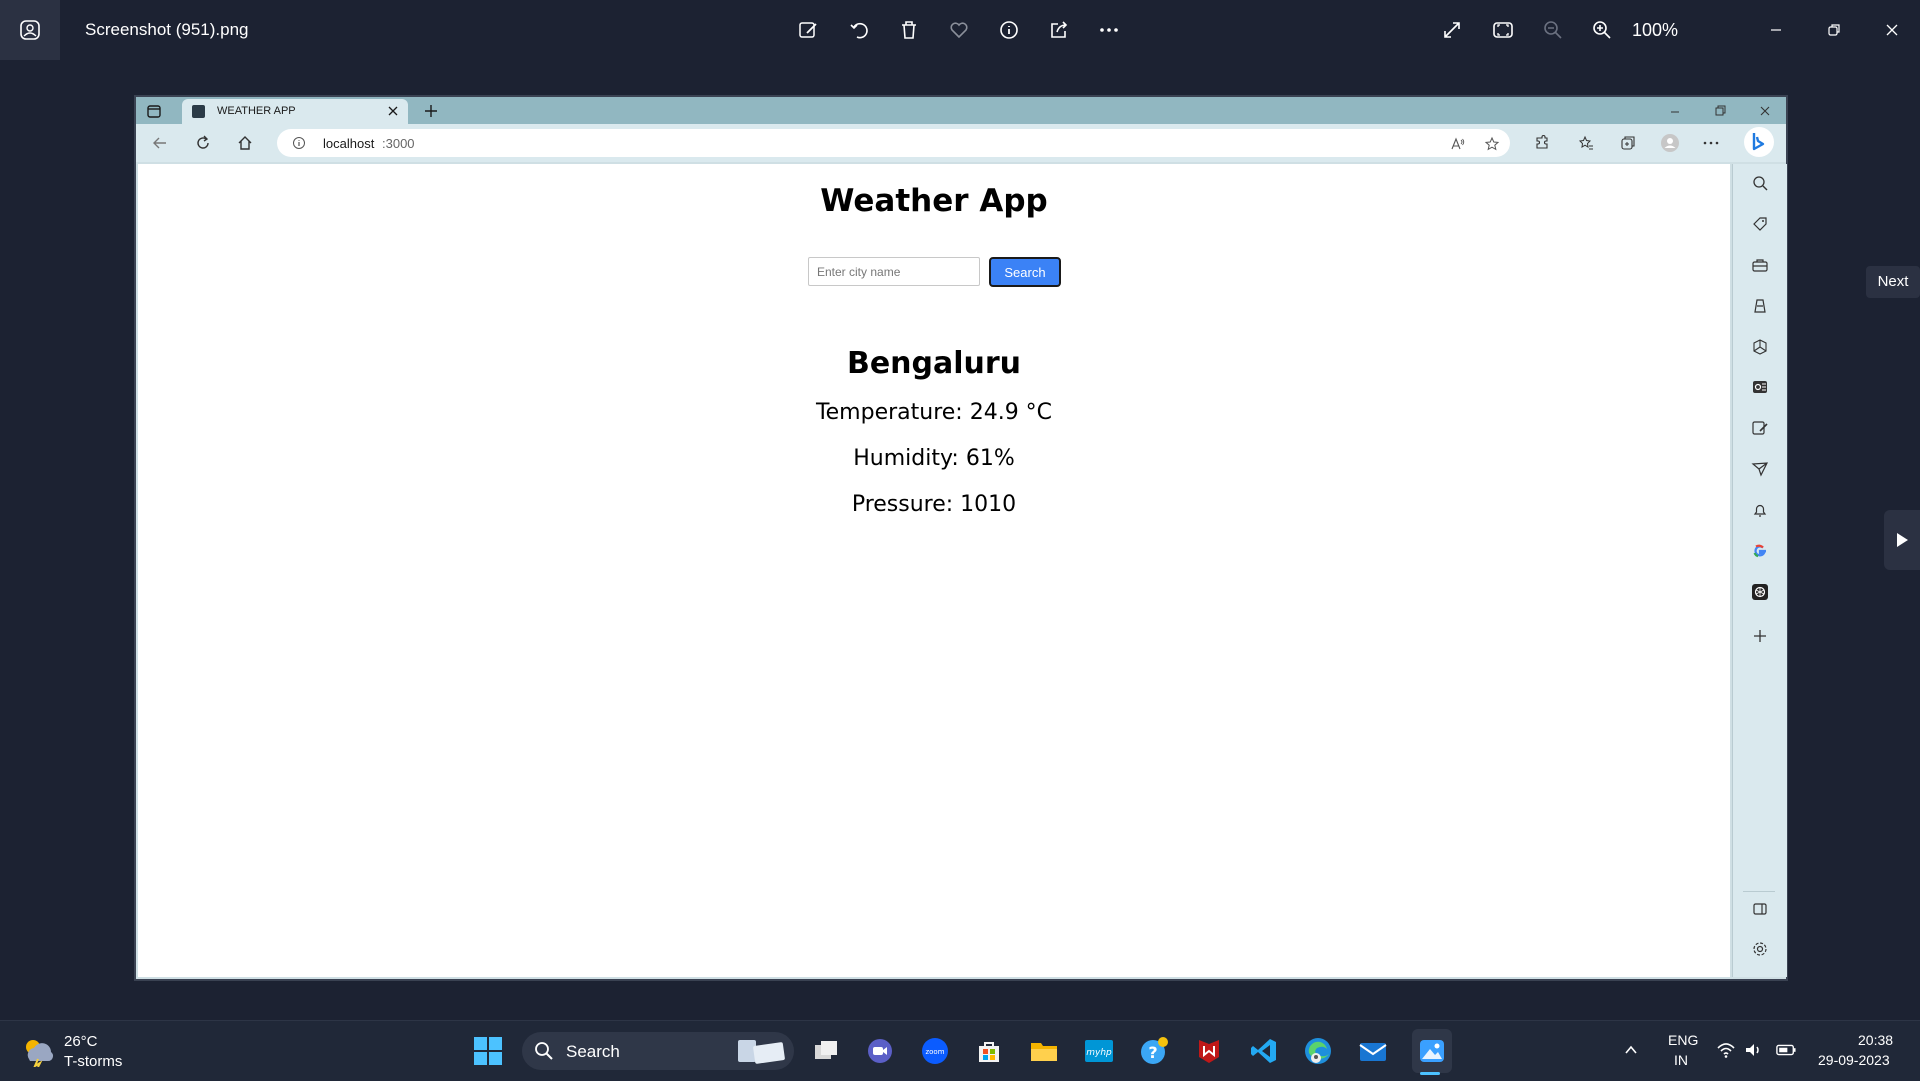 The image size is (1920, 1081). What do you see at coordinates (1432, 1051) in the screenshot?
I see `photos-taskbar-icon` at bounding box center [1432, 1051].